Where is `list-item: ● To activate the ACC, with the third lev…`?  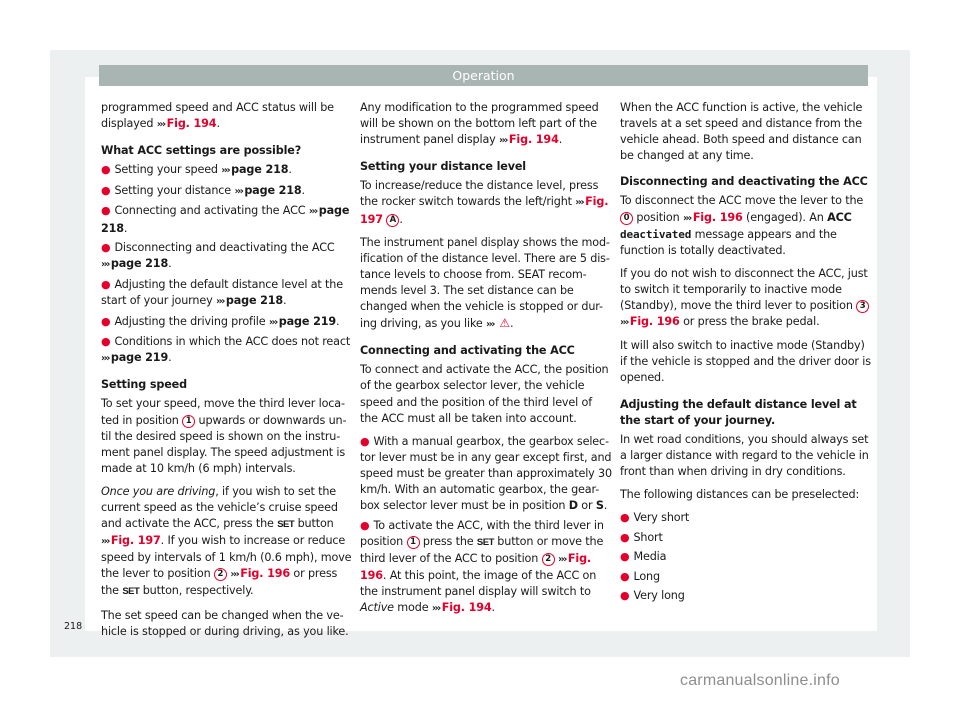 list-item: ● To activate the ACC, with the third lev… is located at coordinates (482, 566).